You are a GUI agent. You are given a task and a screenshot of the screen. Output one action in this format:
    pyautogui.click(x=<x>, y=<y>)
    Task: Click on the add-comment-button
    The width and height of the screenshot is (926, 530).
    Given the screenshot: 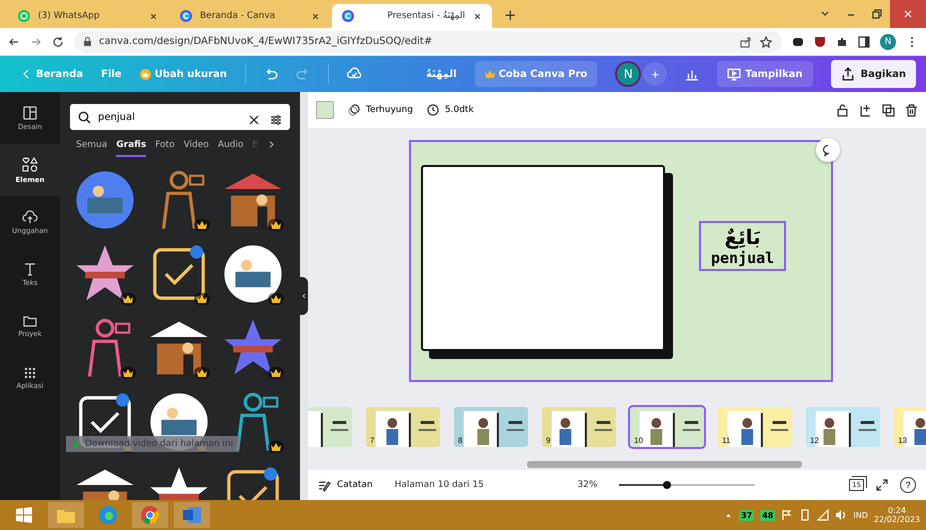 What is the action you would take?
    pyautogui.click(x=828, y=150)
    